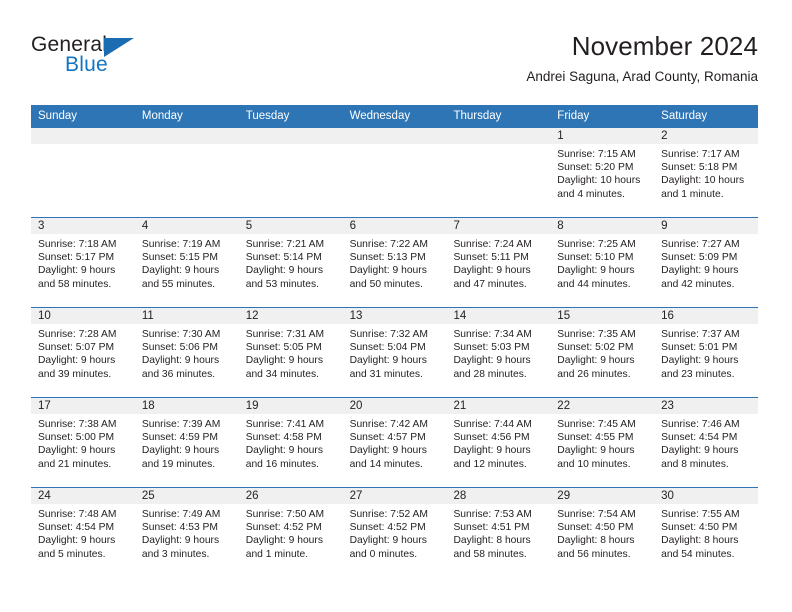 The width and height of the screenshot is (792, 612). I want to click on sunrise-time: Sunrise: 7:30 AM, so click(181, 334).